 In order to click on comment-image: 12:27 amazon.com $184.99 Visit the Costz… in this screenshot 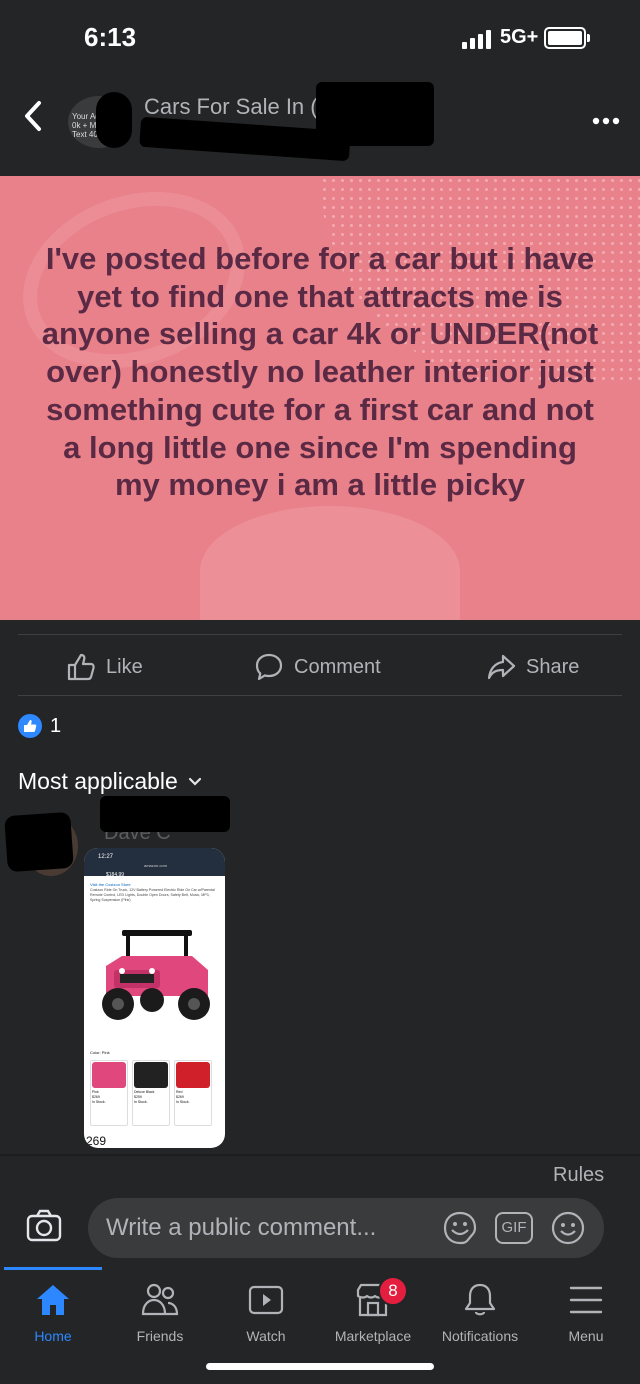, I will do `click(154, 998)`.